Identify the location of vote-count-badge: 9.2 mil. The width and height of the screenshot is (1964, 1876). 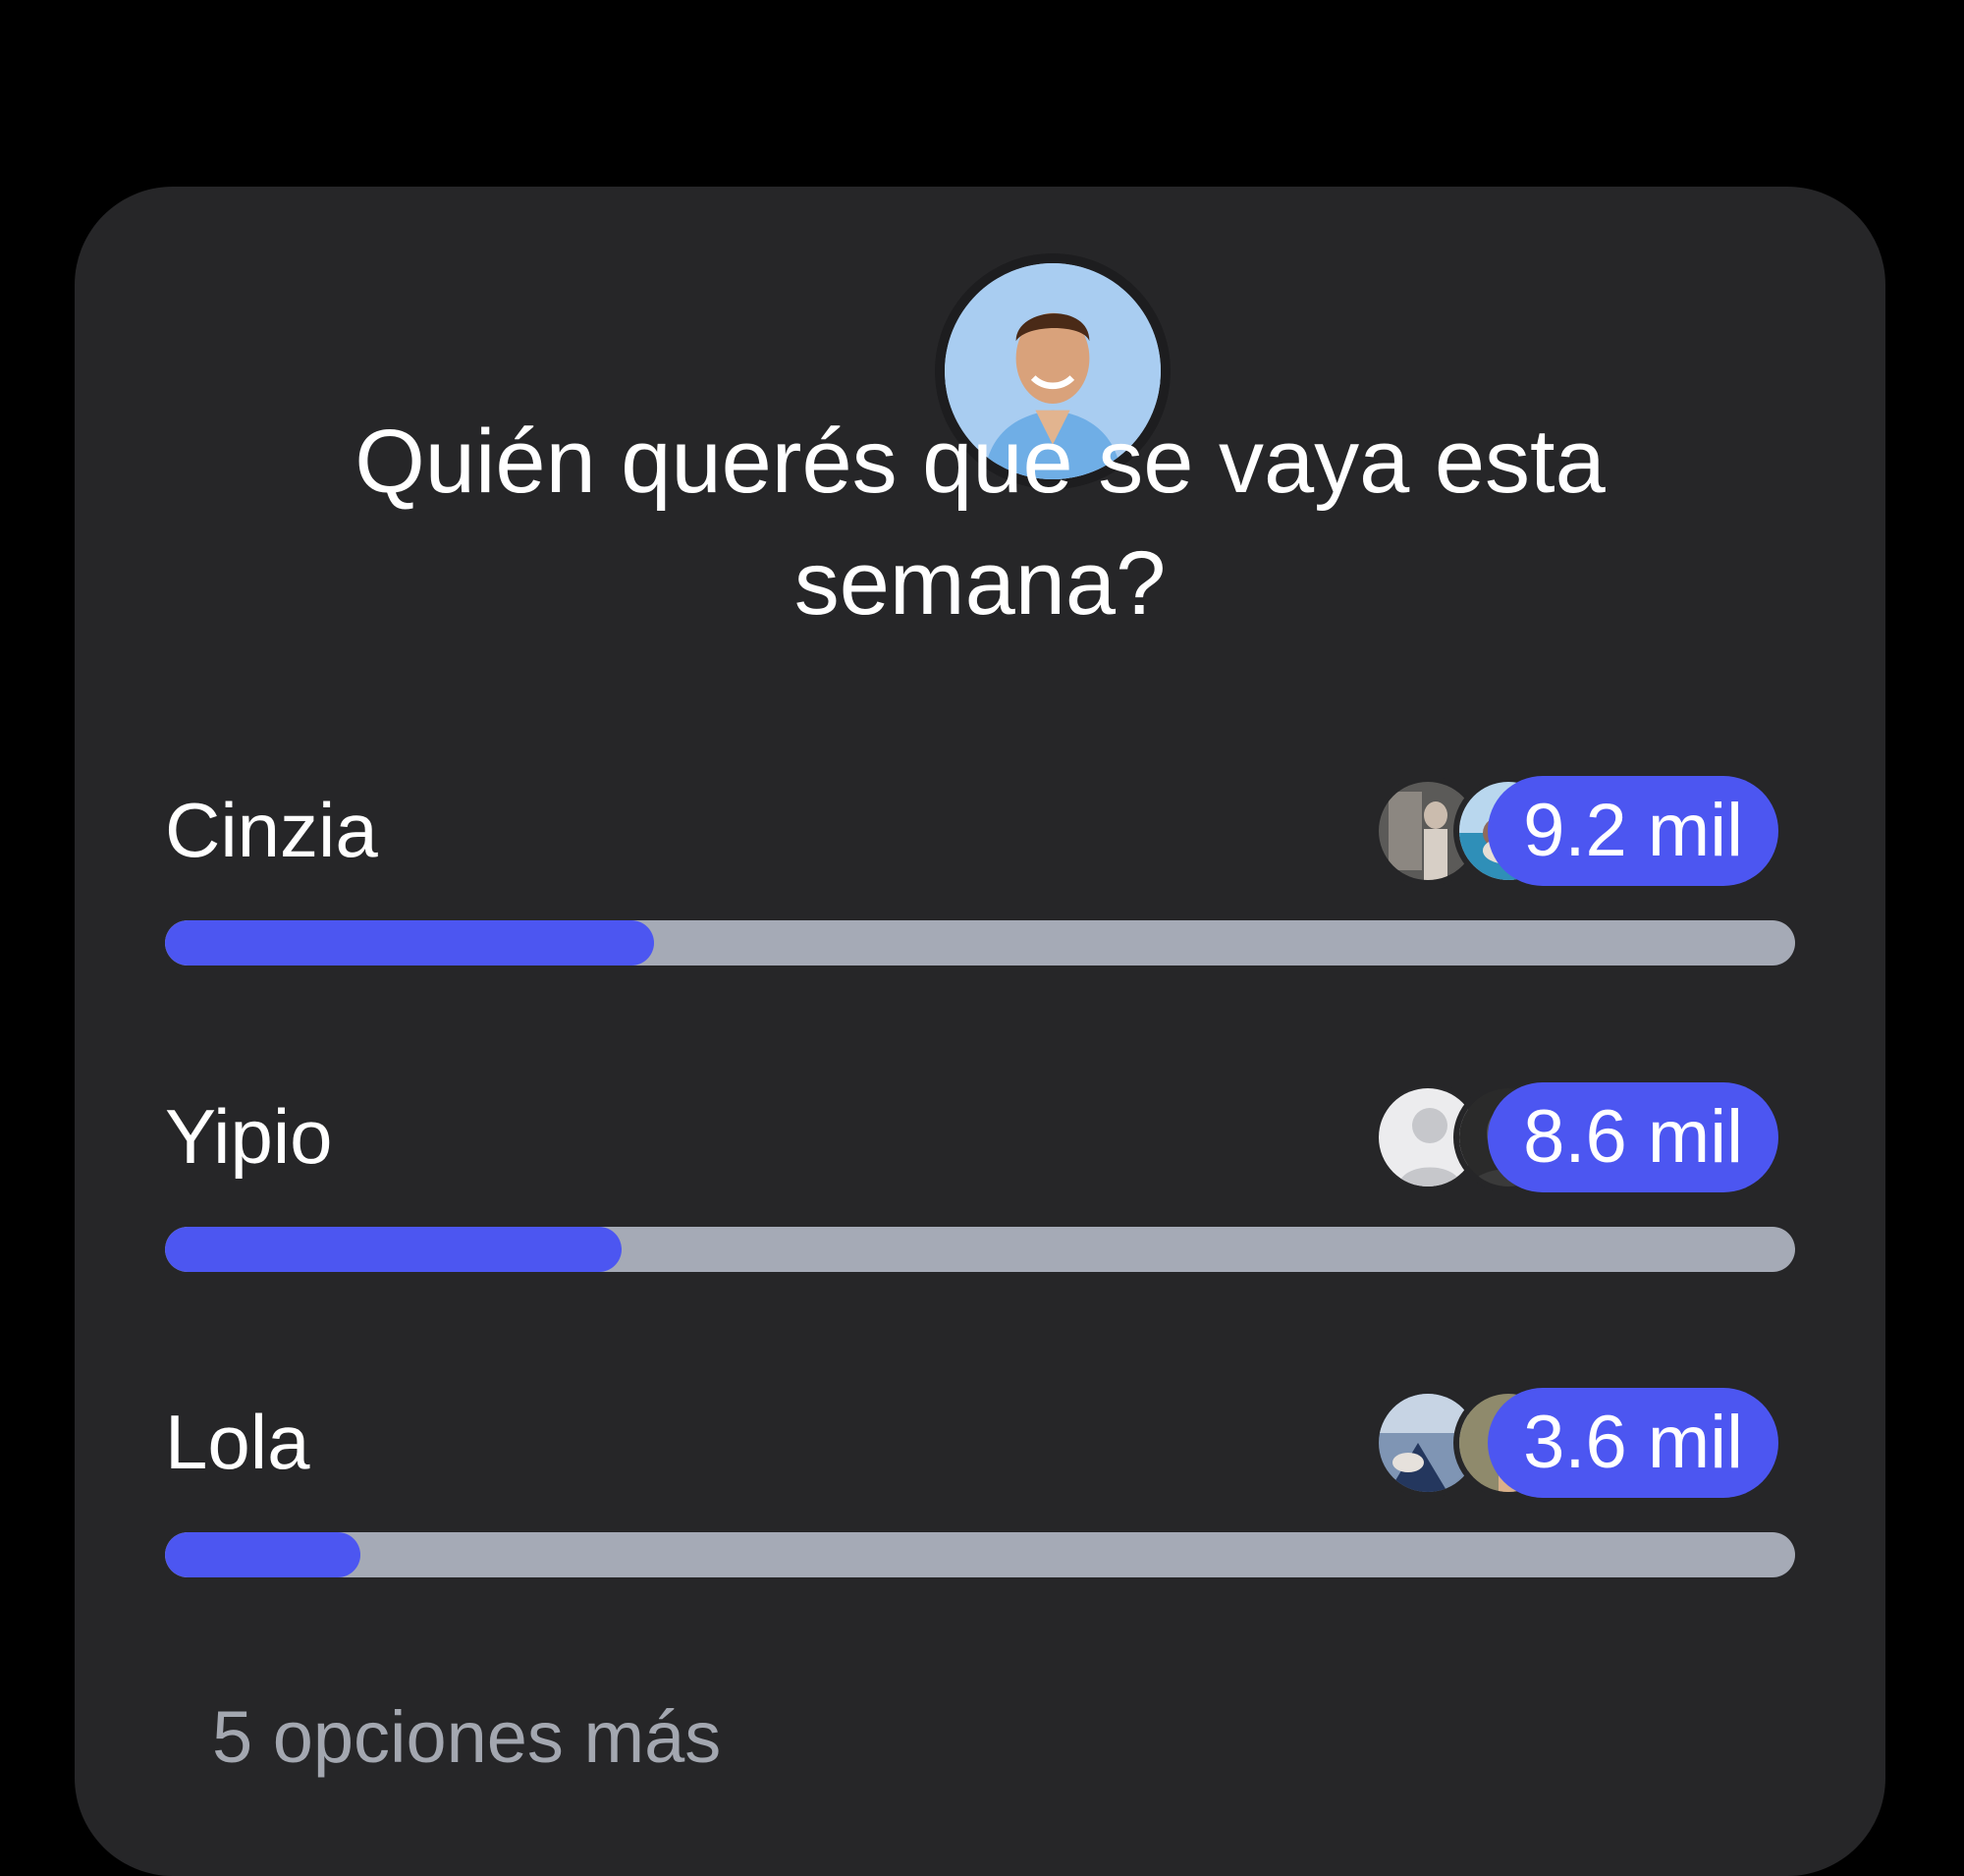
(1633, 831).